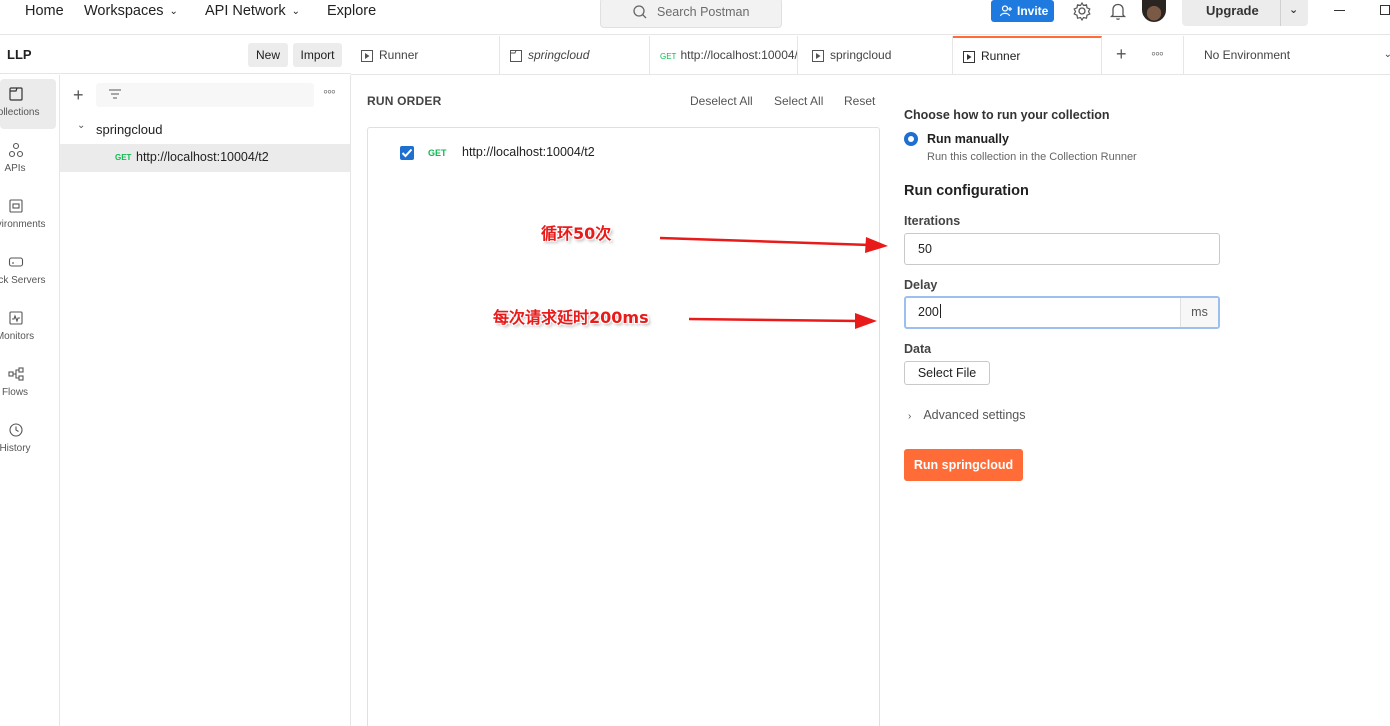  What do you see at coordinates (1154, 11) in the screenshot?
I see `avatar` at bounding box center [1154, 11].